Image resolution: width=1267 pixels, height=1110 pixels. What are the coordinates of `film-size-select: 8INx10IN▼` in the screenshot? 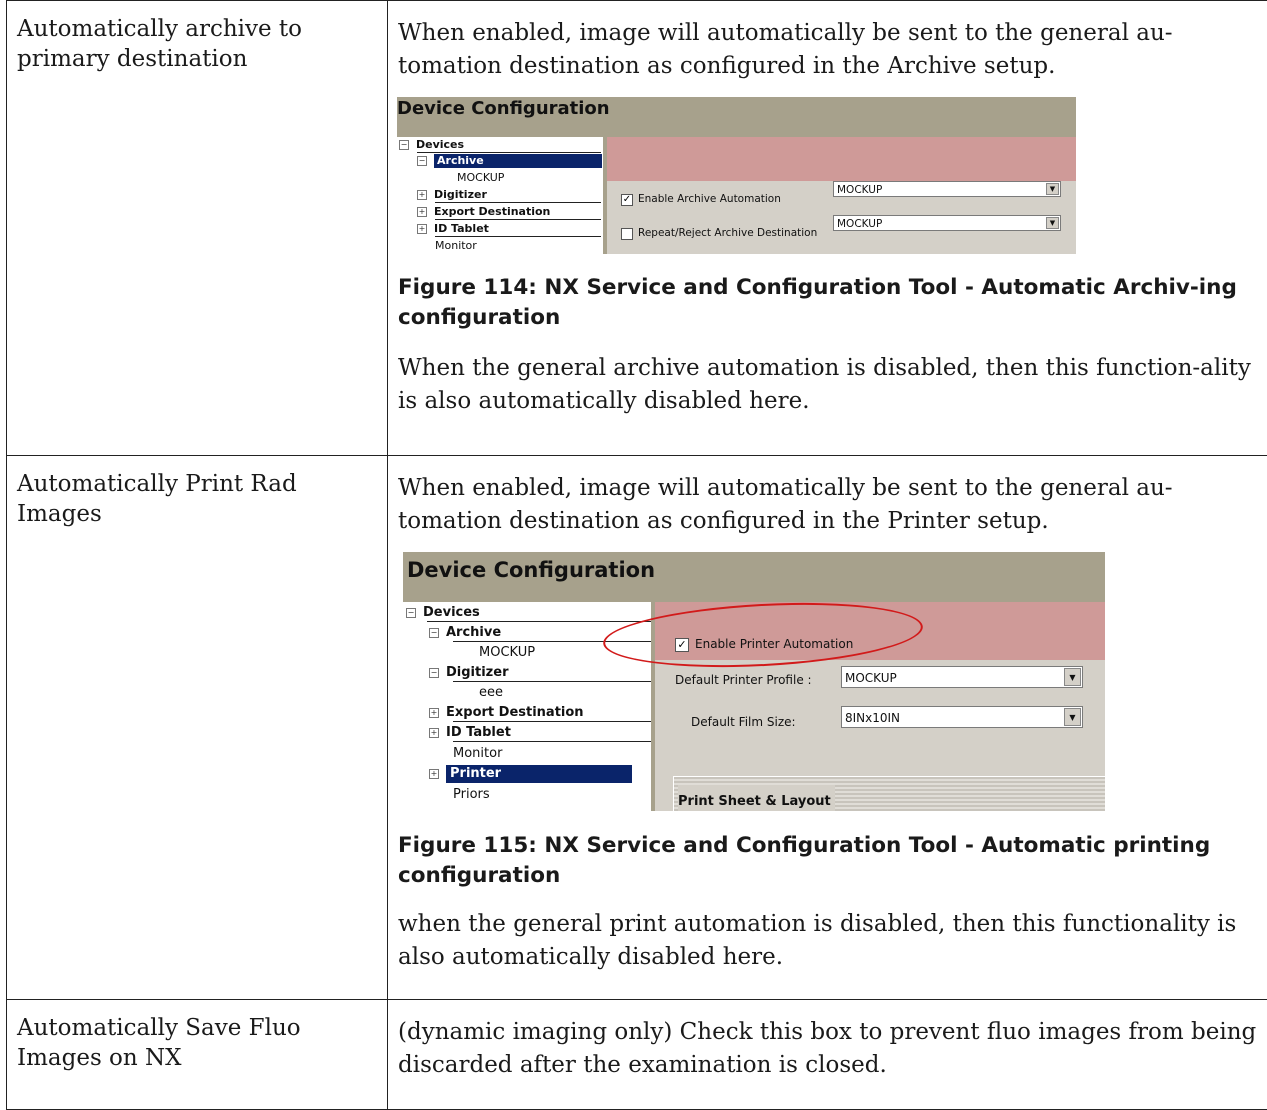 It's located at (962, 717).